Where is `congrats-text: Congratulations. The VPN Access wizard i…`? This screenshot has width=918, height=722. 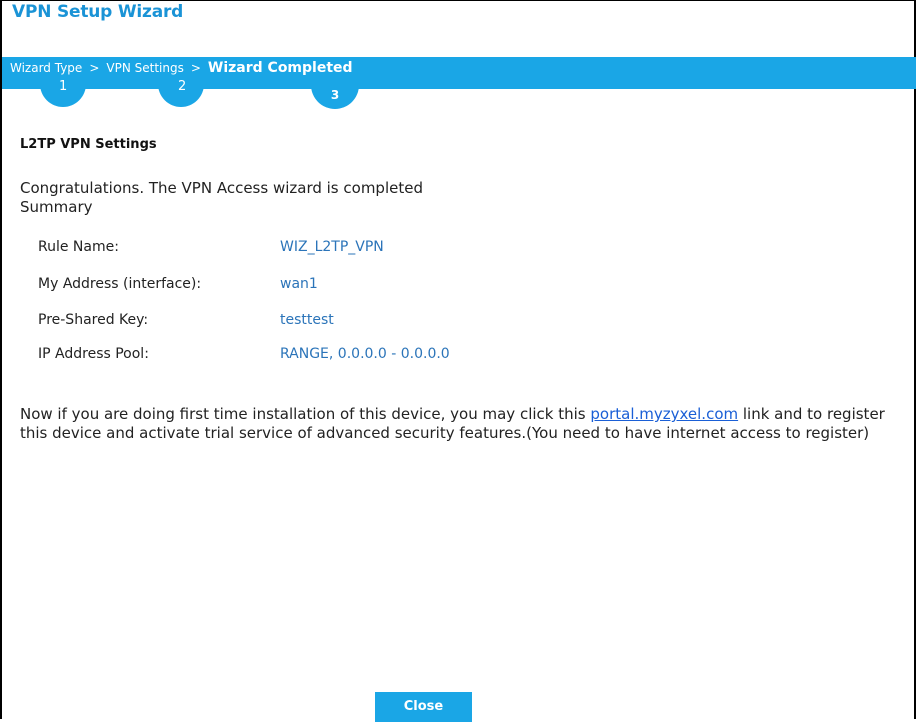
congrats-text: Congratulations. The VPN Access wizard i… is located at coordinates (221, 188).